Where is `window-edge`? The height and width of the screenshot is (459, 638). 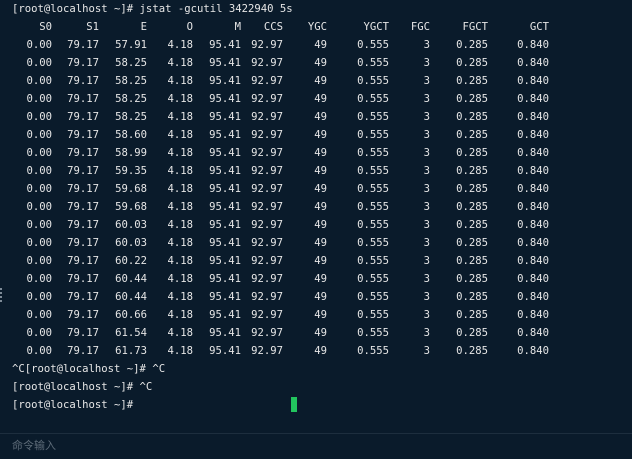 window-edge is located at coordinates (635, 229).